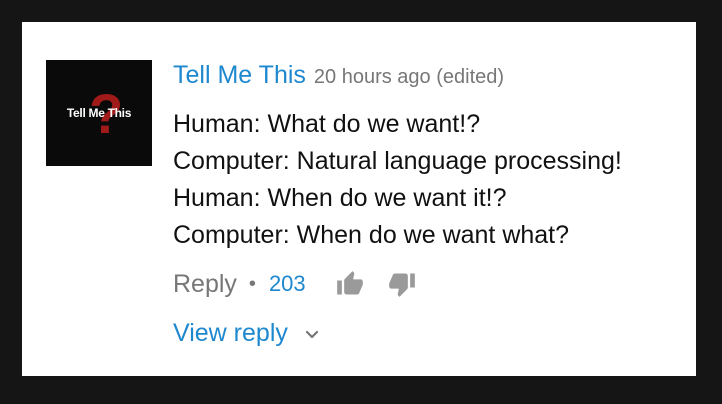  What do you see at coordinates (402, 284) in the screenshot?
I see `thumbs-down-icon` at bounding box center [402, 284].